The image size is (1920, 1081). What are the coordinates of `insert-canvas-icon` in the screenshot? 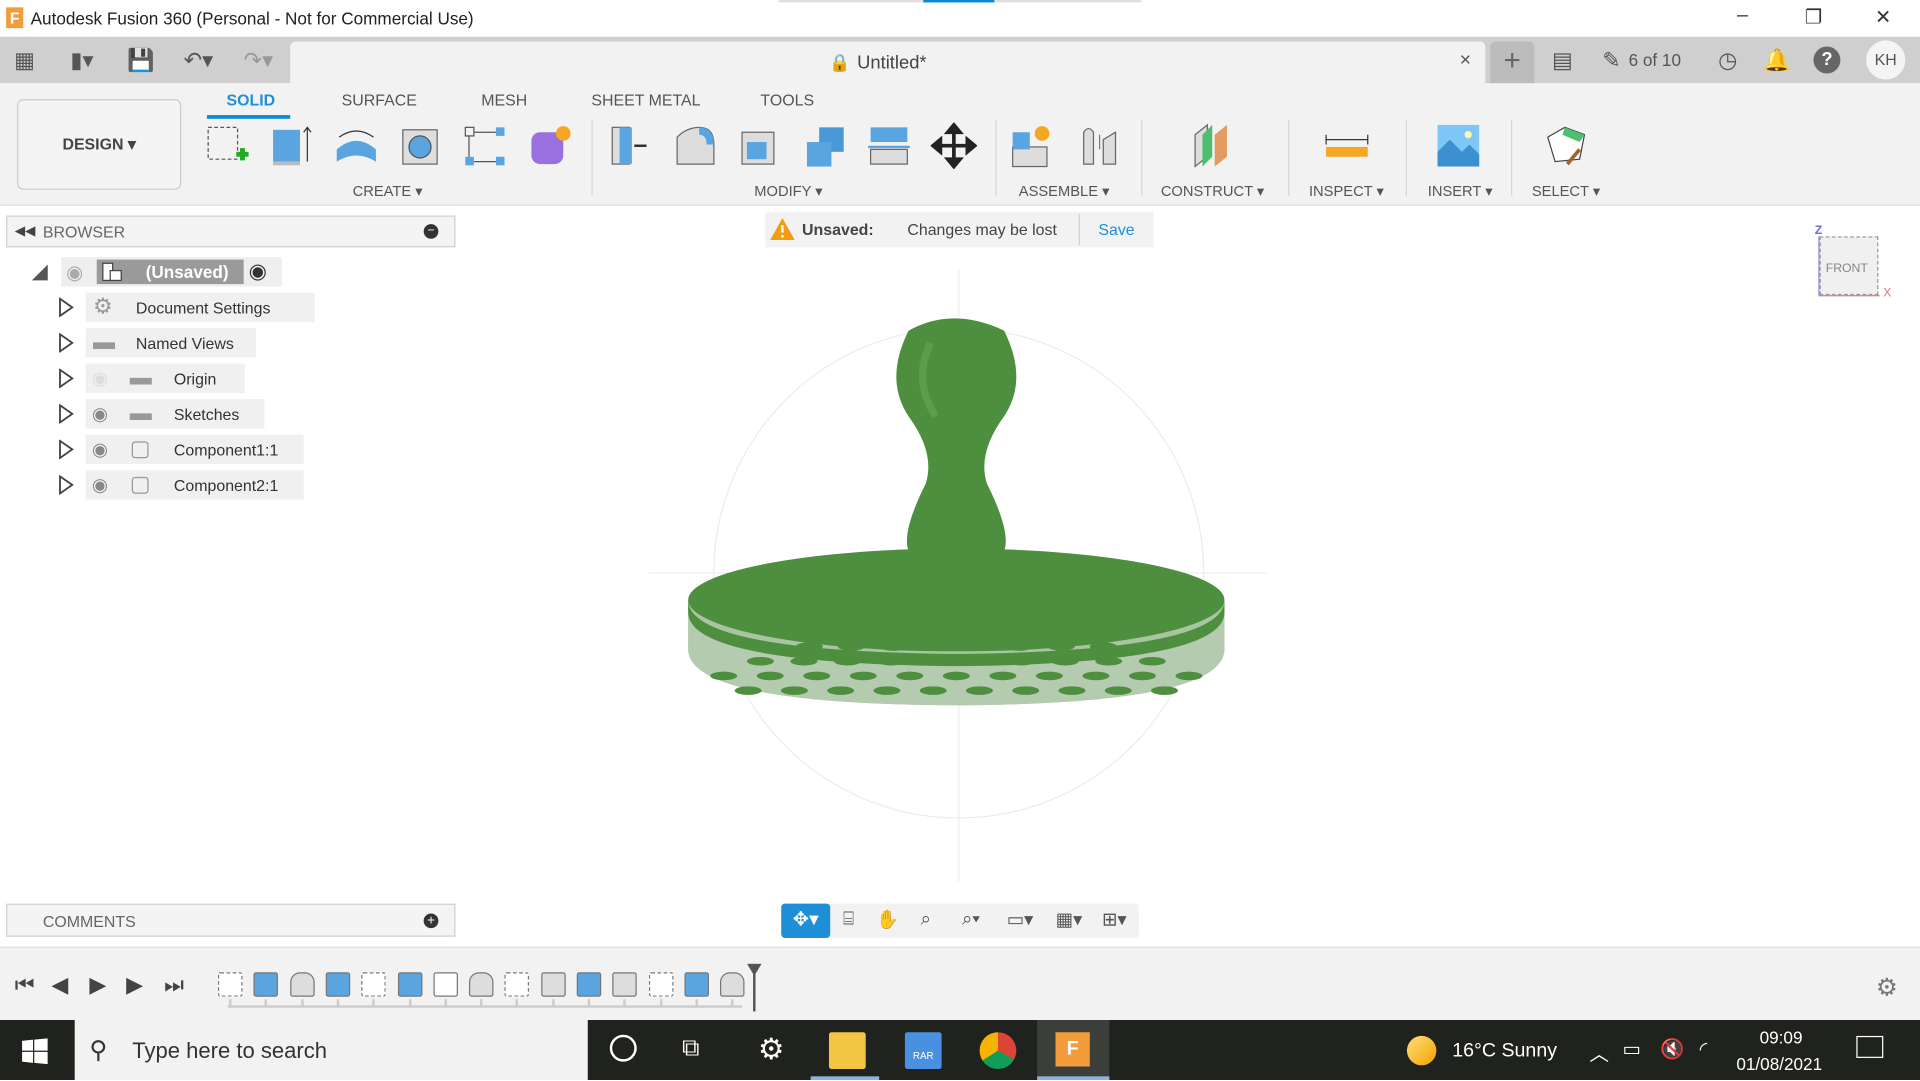 It's located at (1458, 145).